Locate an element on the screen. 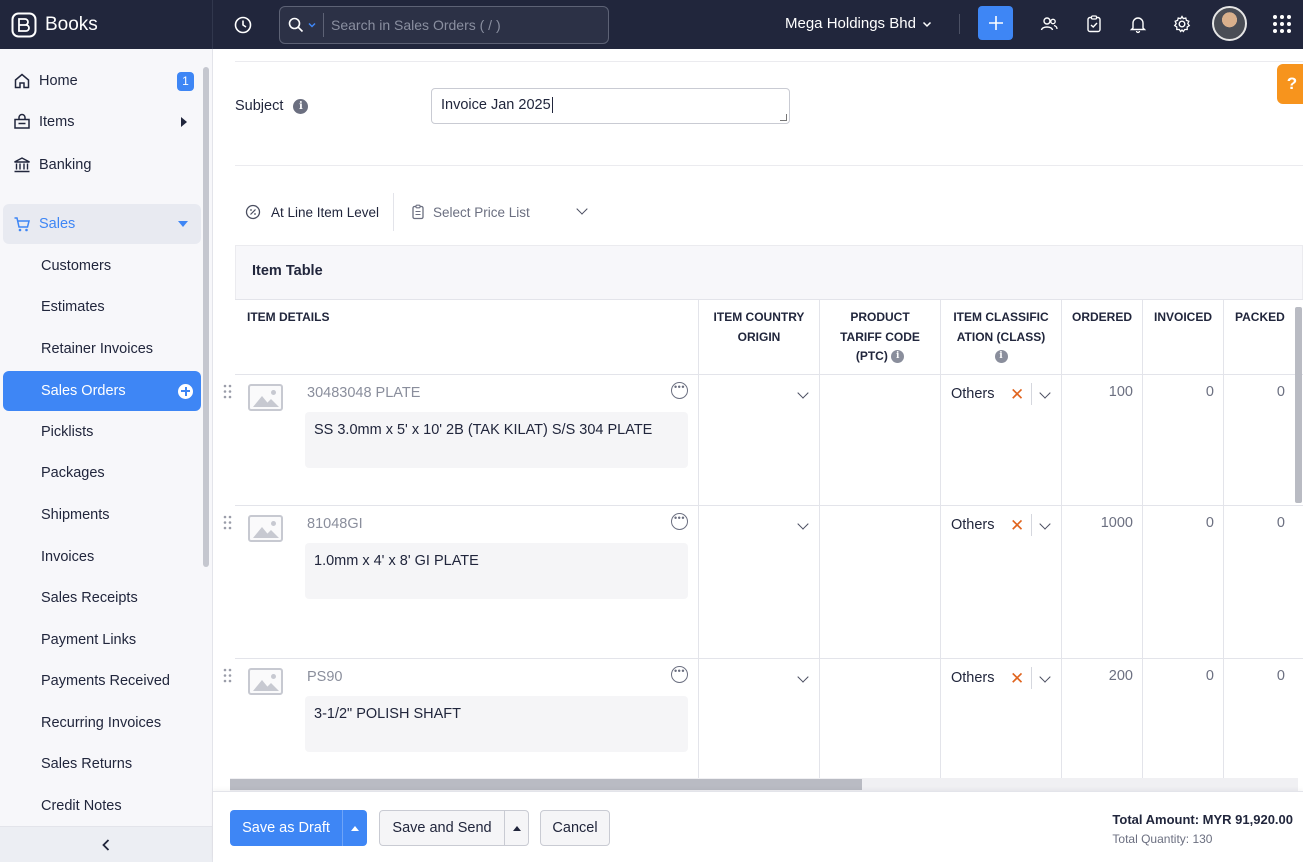 This screenshot has height=862, width=1303. sidebar-scrollbar is located at coordinates (206, 317).